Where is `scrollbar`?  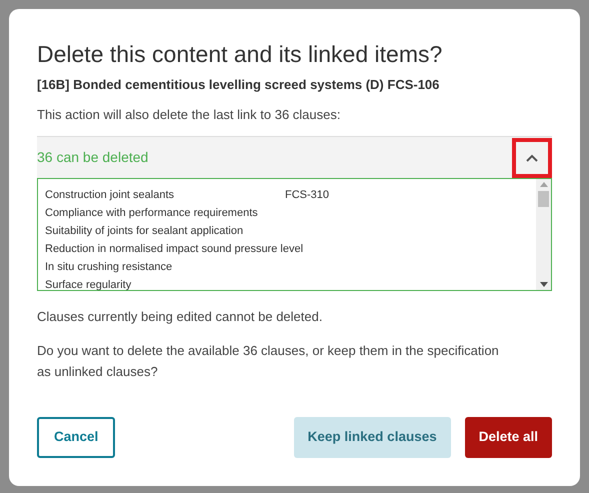 scrollbar is located at coordinates (543, 234).